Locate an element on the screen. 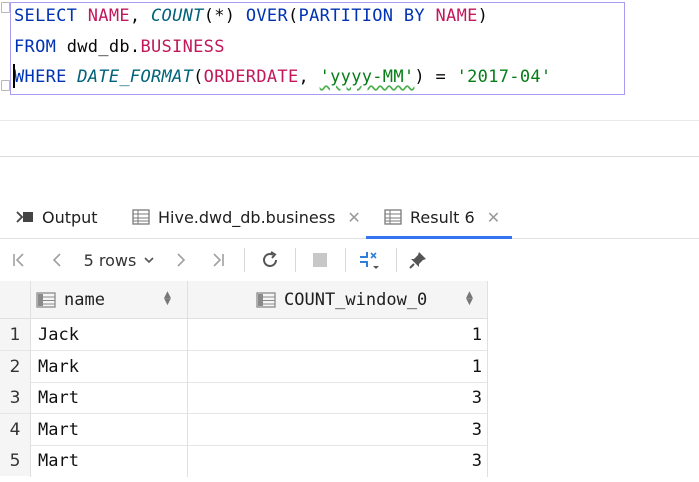 The height and width of the screenshot is (482, 699). row-number: 1 is located at coordinates (15, 334).